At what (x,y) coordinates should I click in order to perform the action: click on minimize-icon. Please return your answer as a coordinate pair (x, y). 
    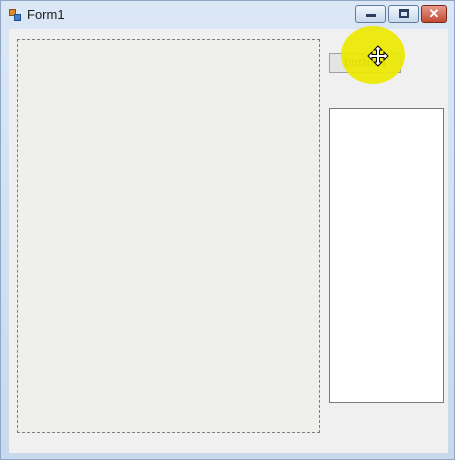
    Looking at the image, I should click on (371, 15).